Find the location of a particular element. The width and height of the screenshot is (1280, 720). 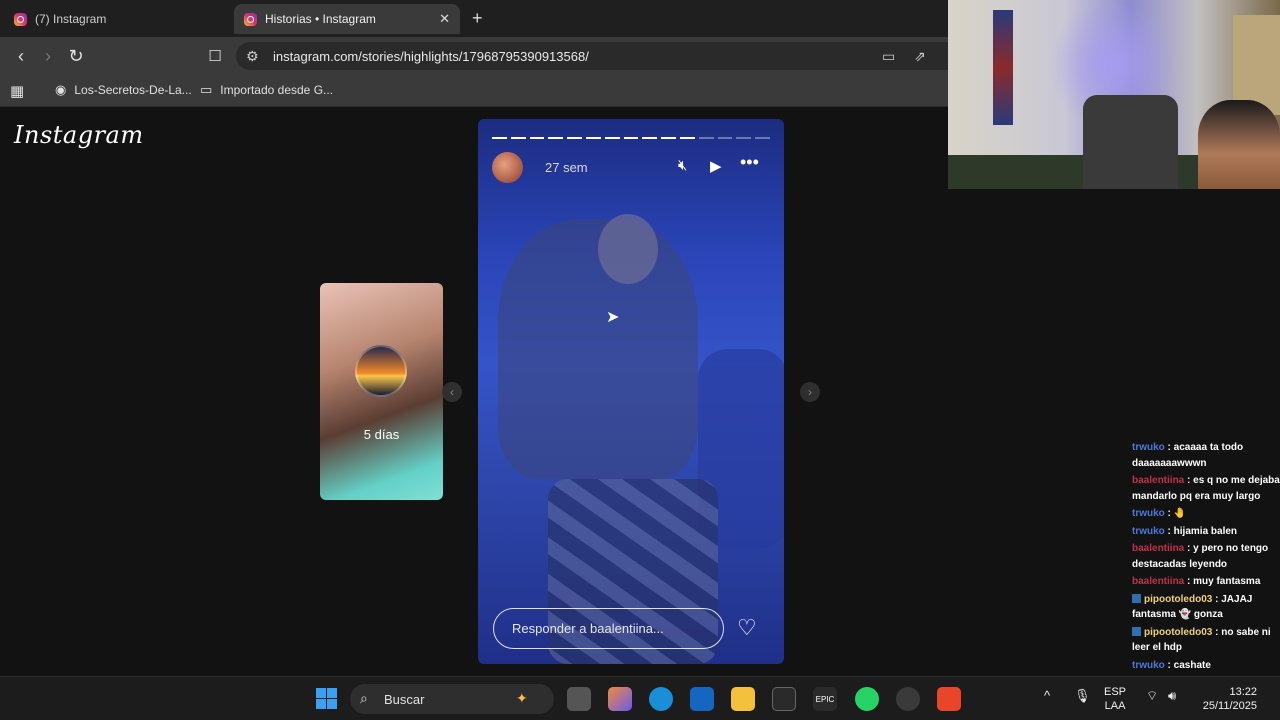

epic-games-icon: EPIC is located at coordinates (825, 699).